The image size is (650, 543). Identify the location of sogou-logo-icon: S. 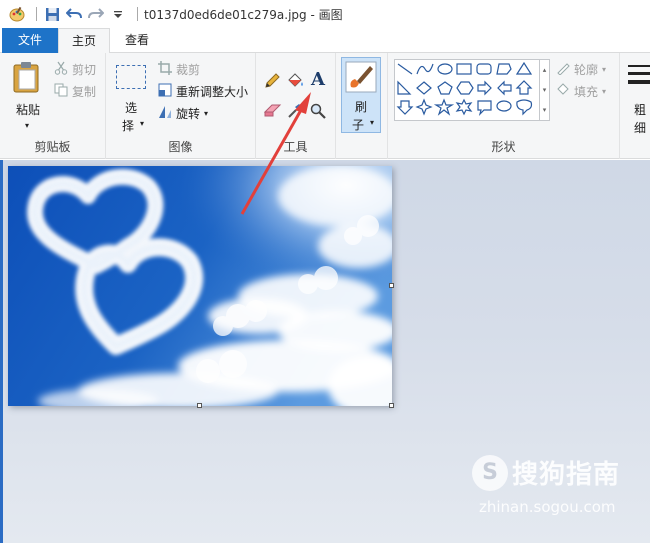
(490, 472).